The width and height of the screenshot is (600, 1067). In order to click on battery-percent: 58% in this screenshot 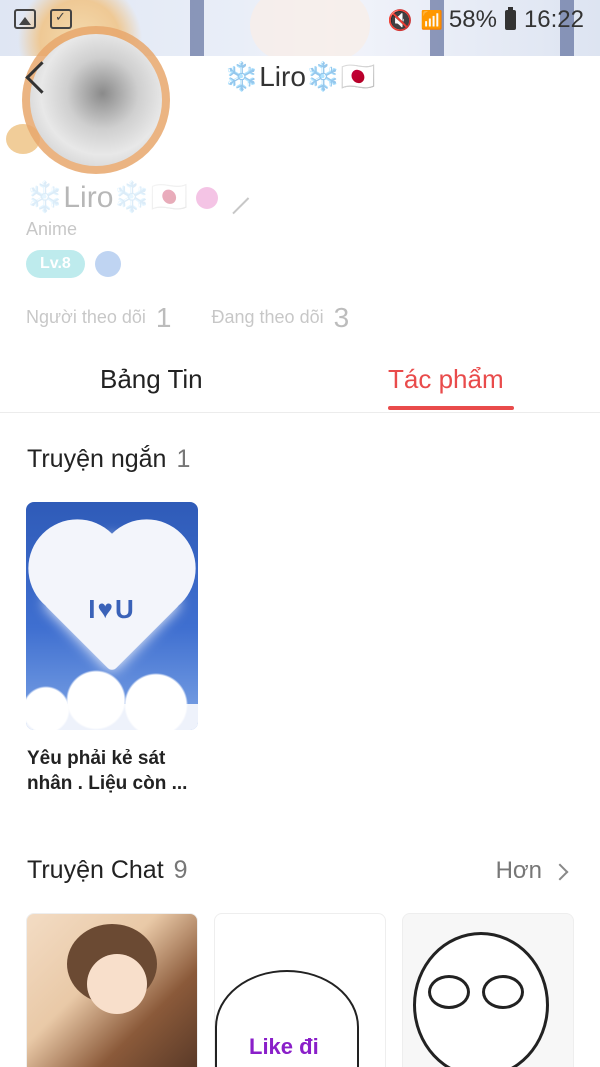, I will do `click(472, 19)`.